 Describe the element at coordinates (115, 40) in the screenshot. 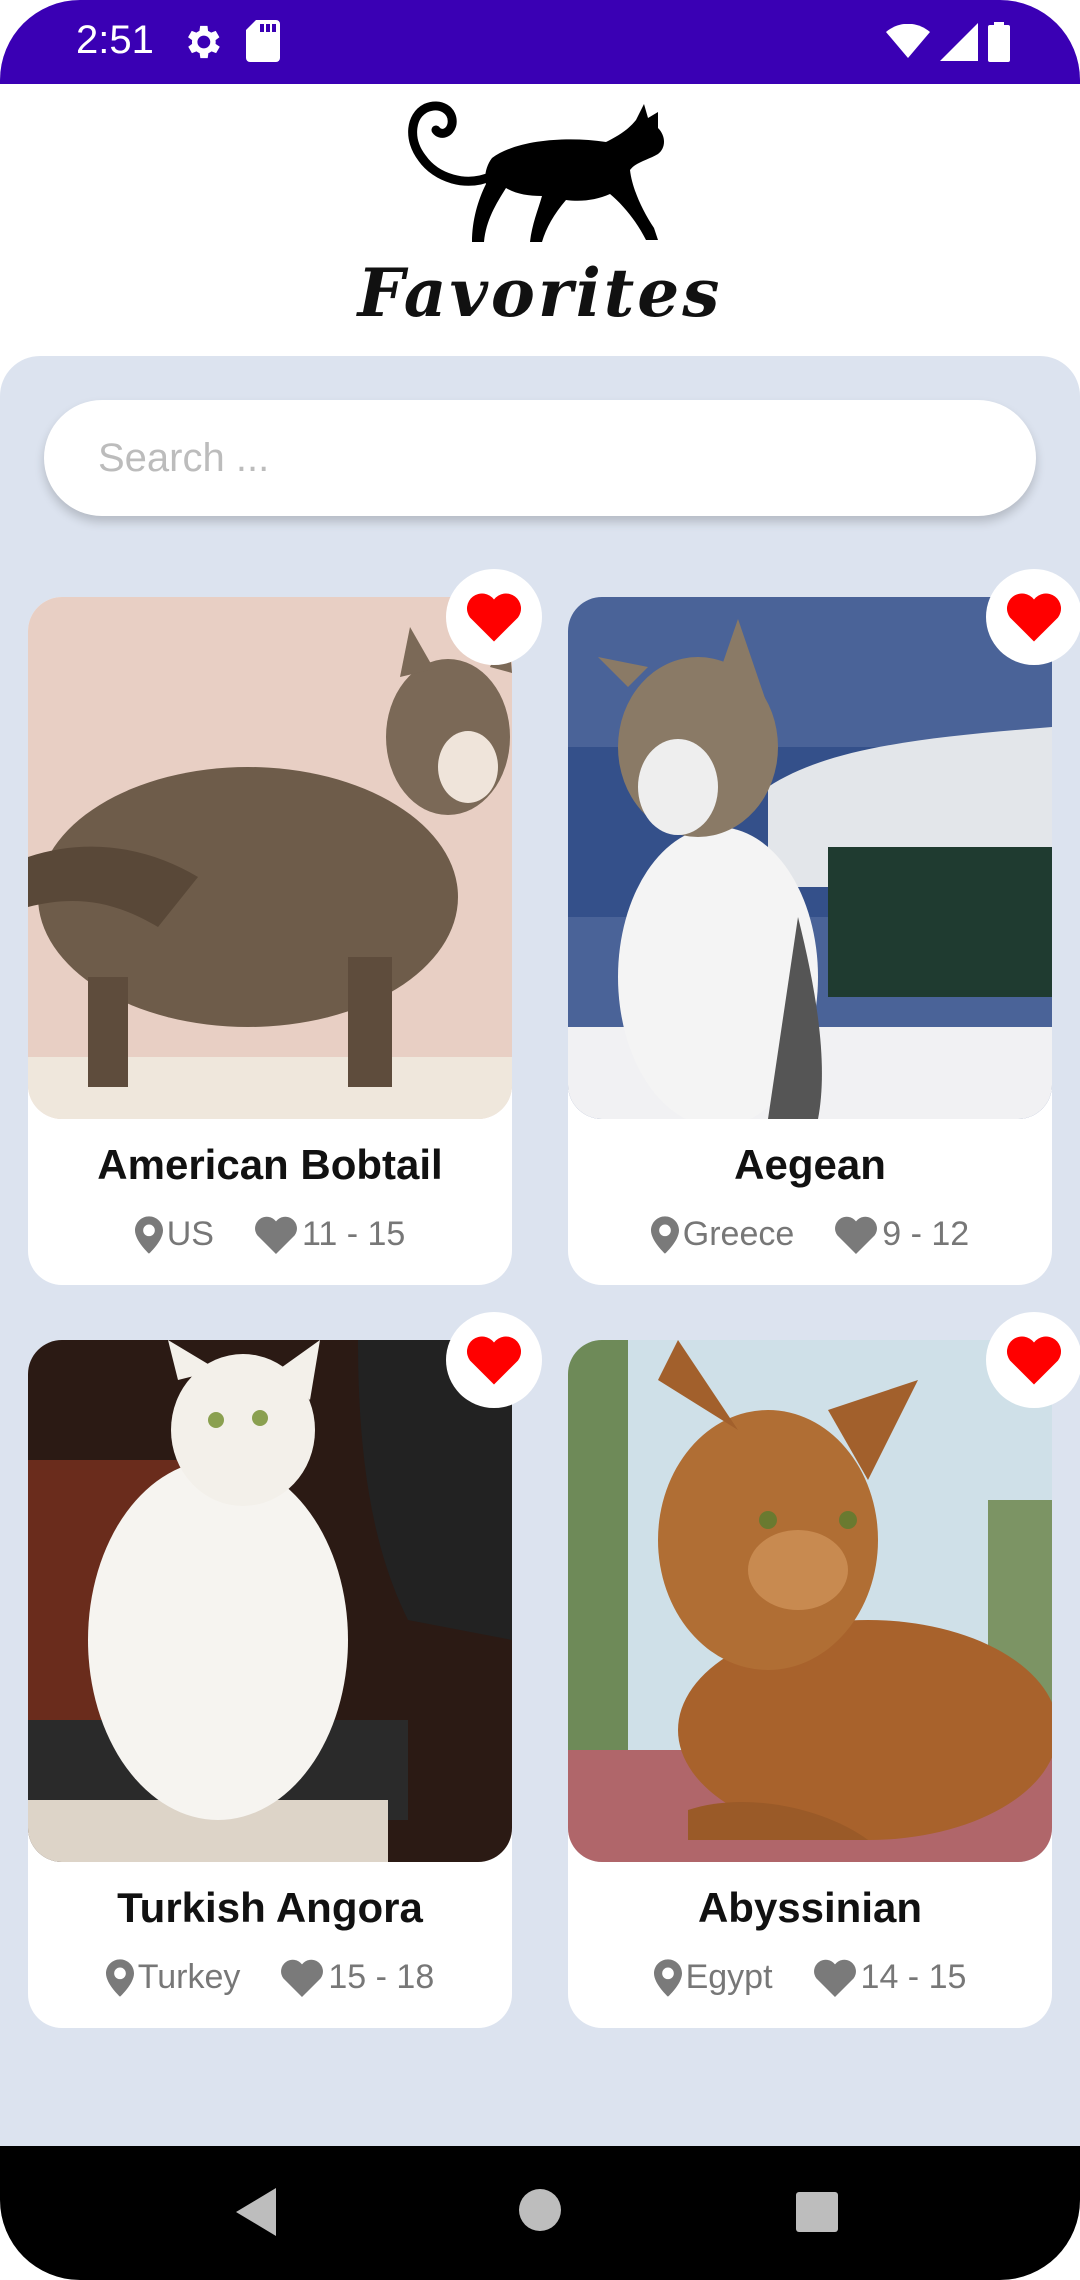

I see `status-time: 2:51` at that location.